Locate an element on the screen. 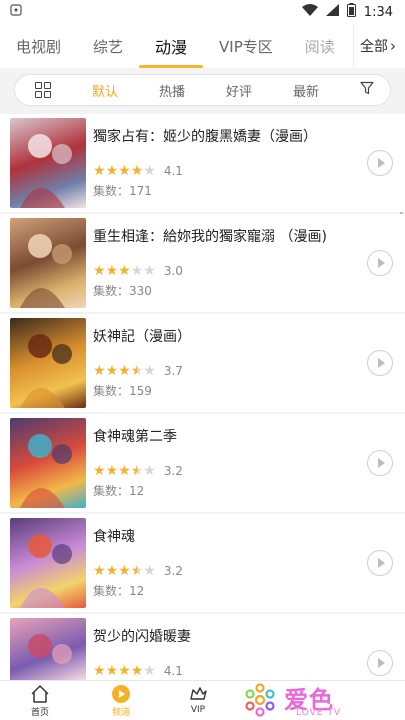 The width and height of the screenshot is (405, 720). brand-subtext: LOVE TV is located at coordinates (318, 713).